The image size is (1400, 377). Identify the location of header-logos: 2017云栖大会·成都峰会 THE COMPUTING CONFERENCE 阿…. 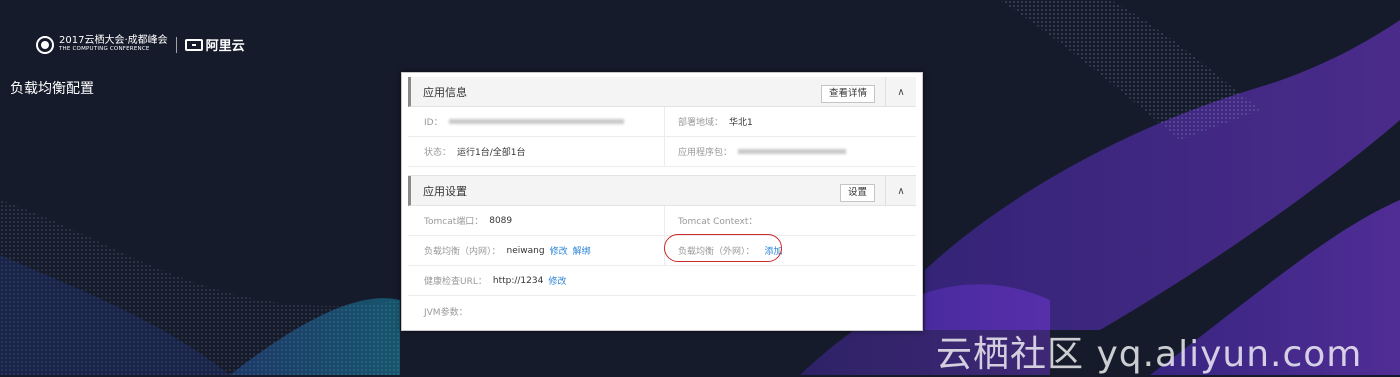
(140, 44).